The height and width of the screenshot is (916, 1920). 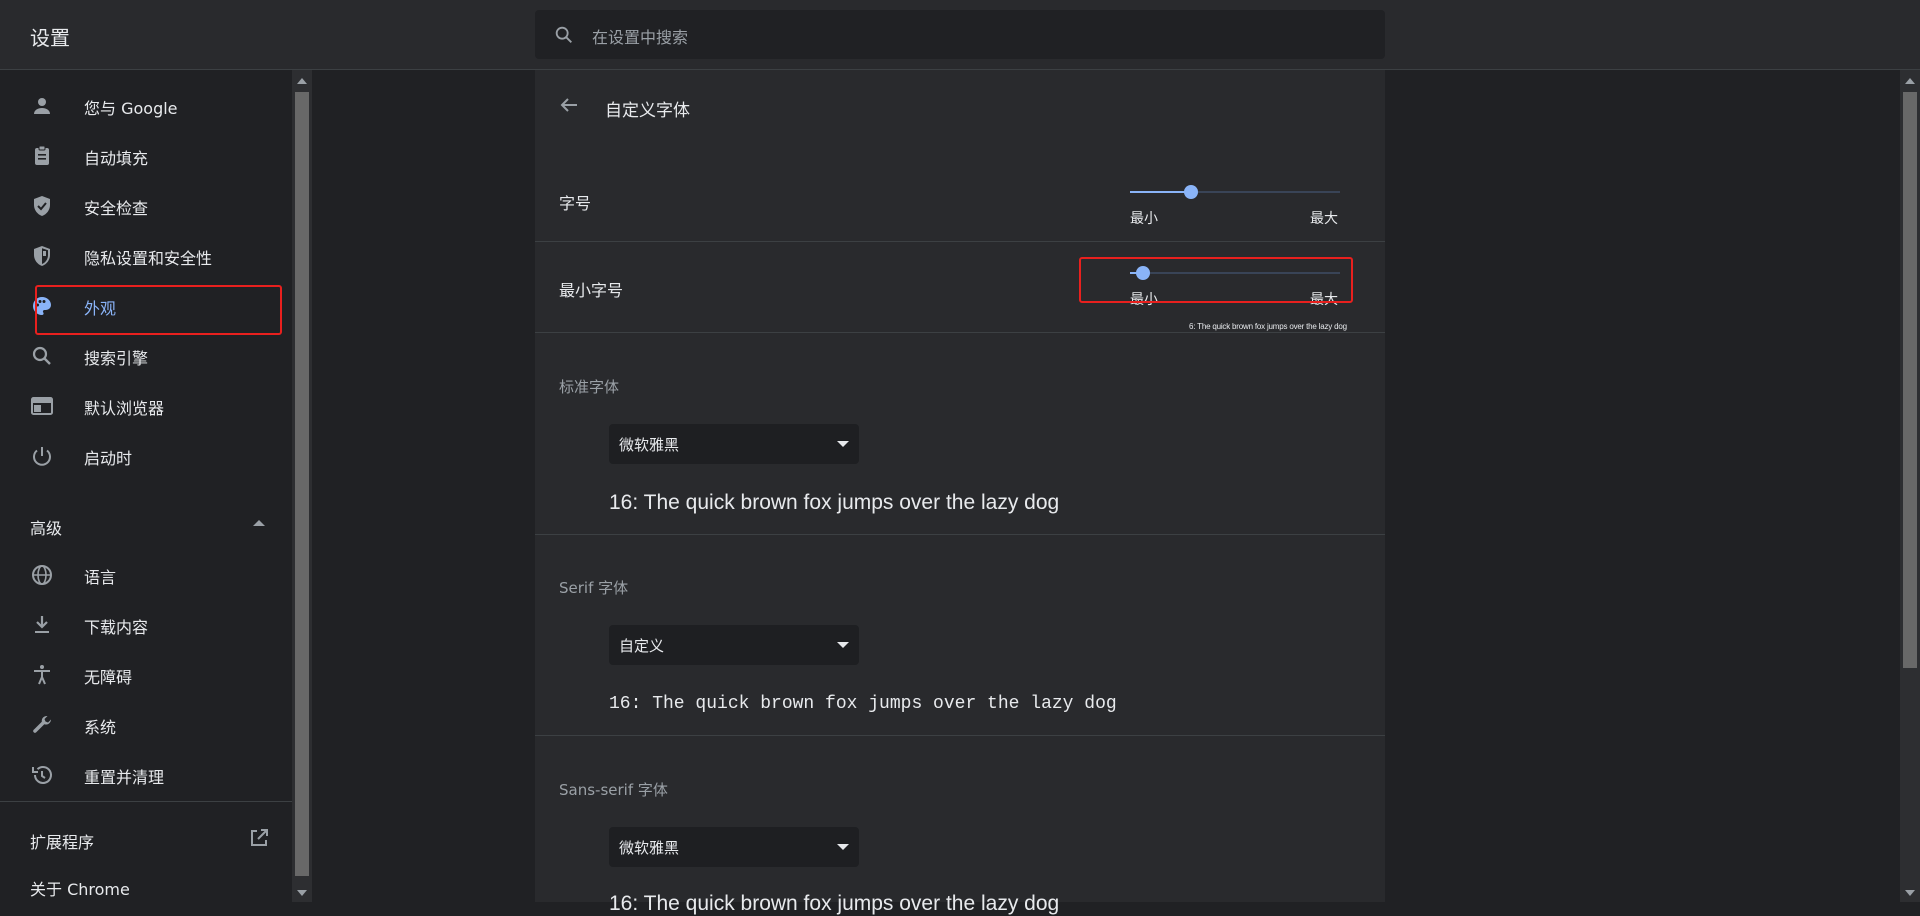 I want to click on sidebar-item-search-engine: 搜索引擎, so click(x=146, y=356).